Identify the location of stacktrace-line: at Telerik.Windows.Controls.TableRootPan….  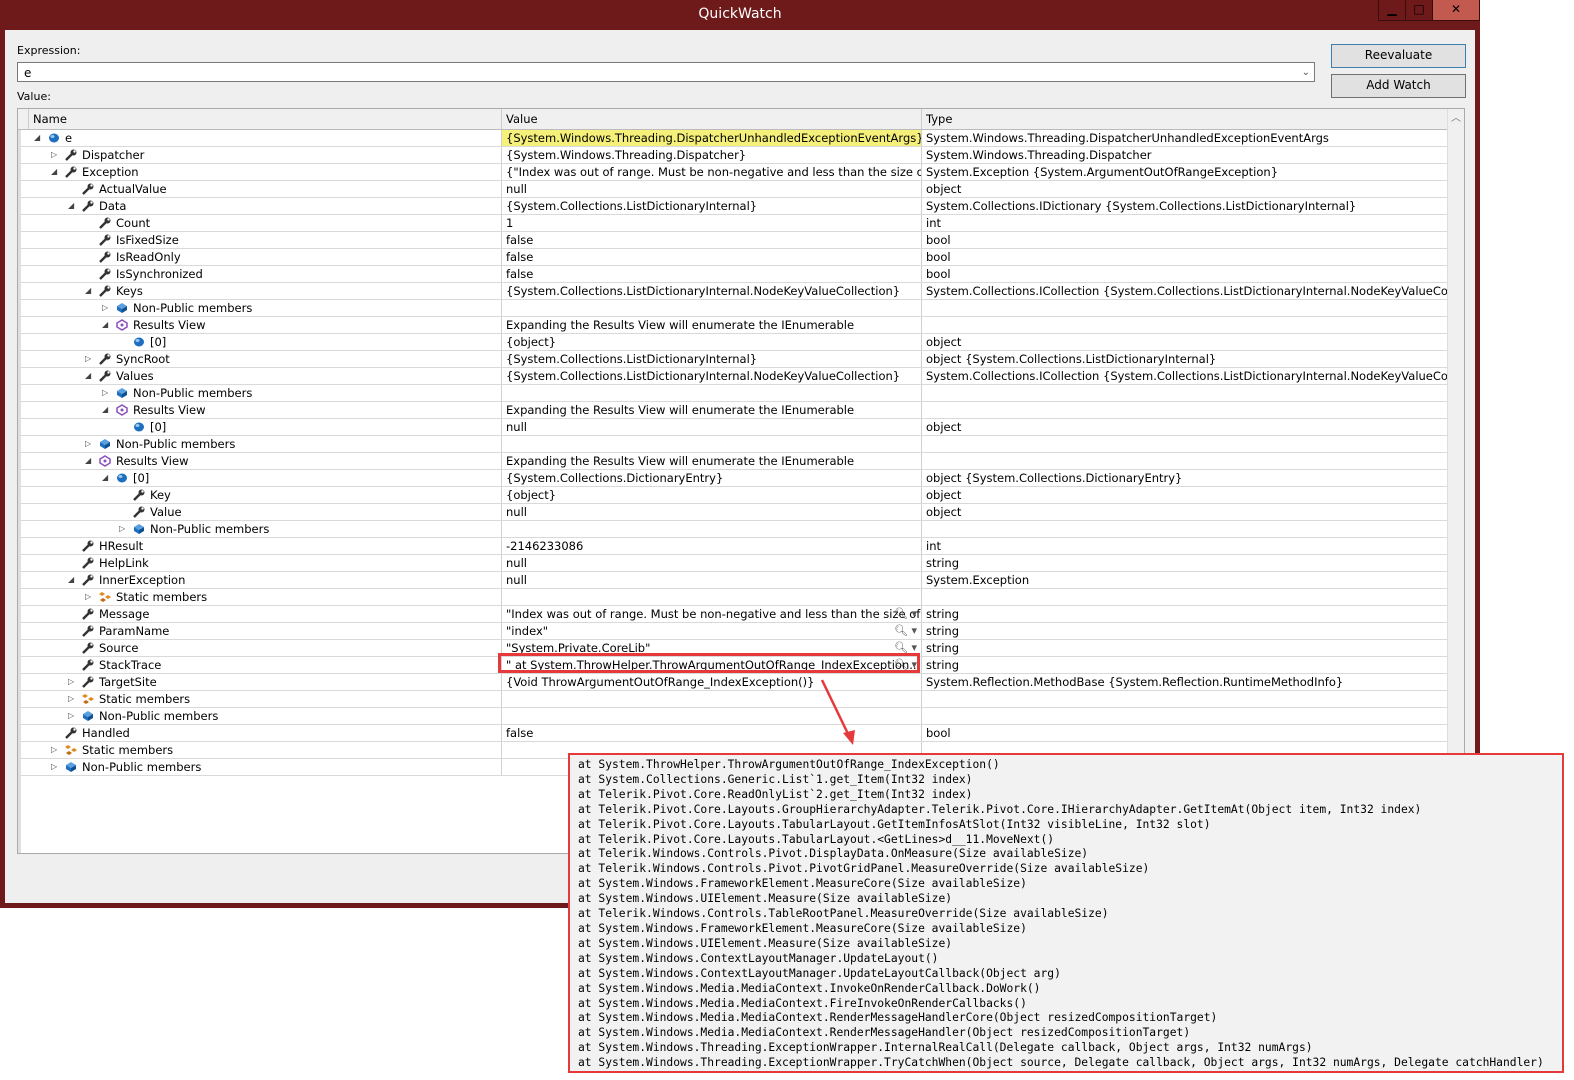
(843, 914).